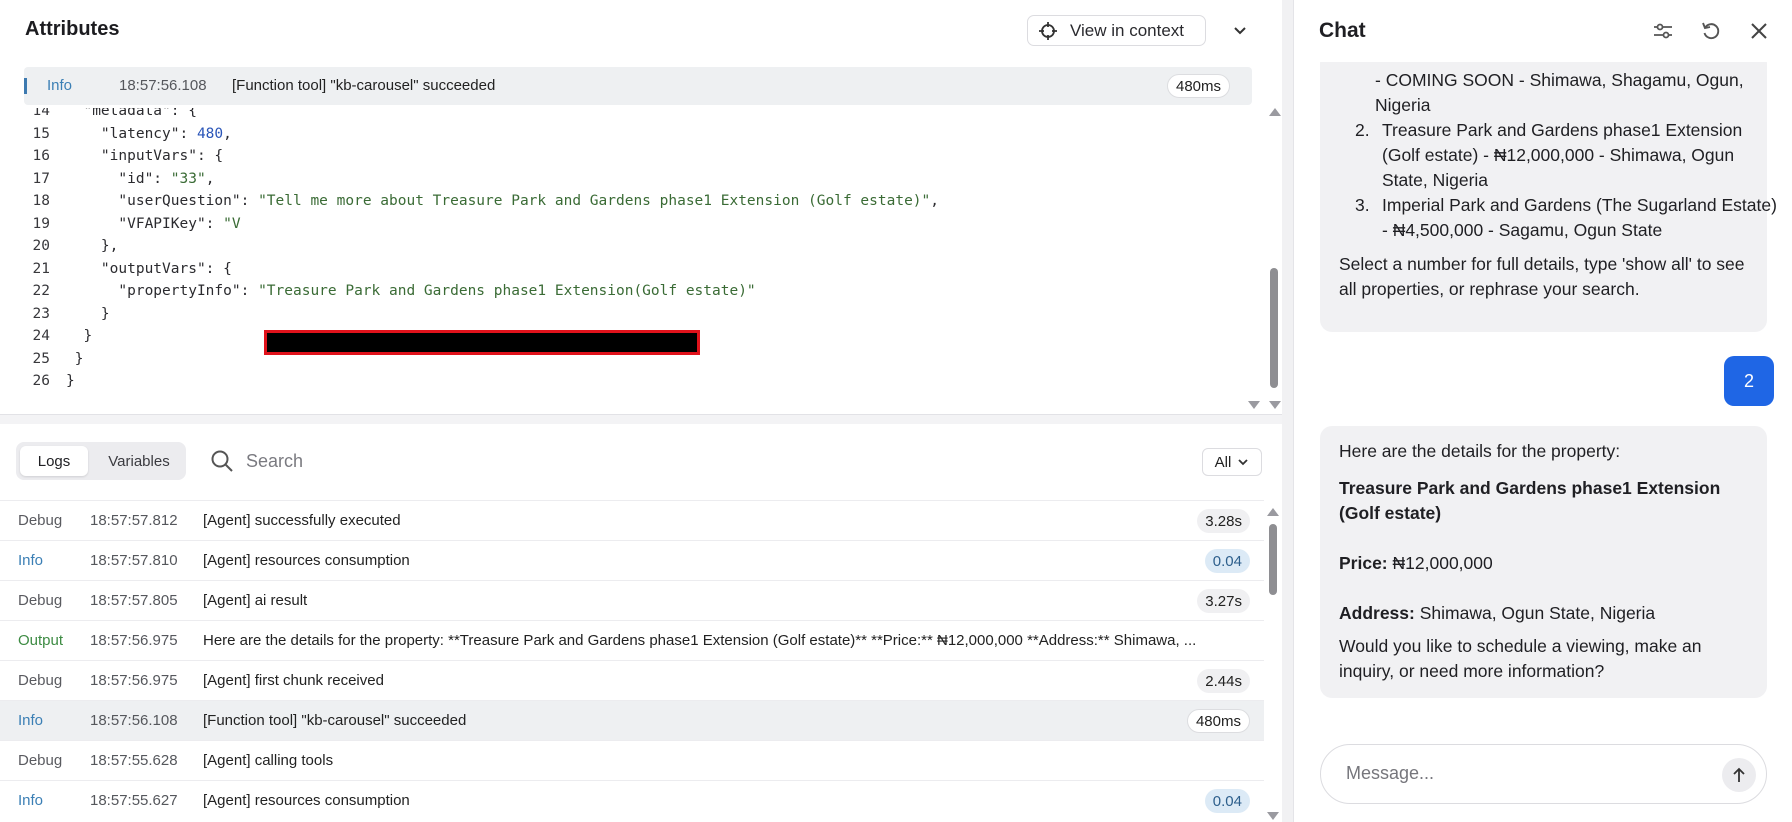 This screenshot has height=822, width=1792. What do you see at coordinates (641, 31) in the screenshot?
I see `attributes-header: Attributes View in context` at bounding box center [641, 31].